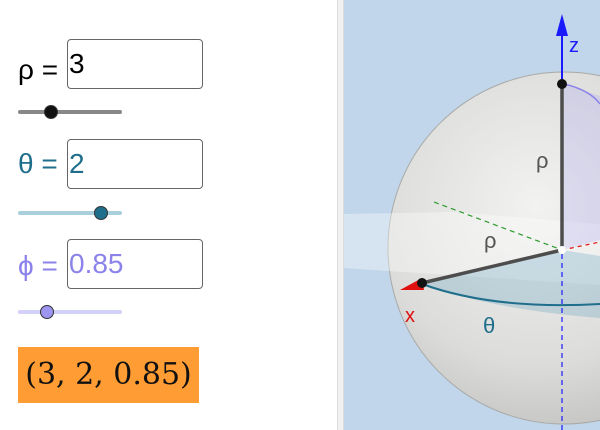 The width and height of the screenshot is (600, 430). What do you see at coordinates (38, 69) in the screenshot?
I see `rho-label: ρ =` at bounding box center [38, 69].